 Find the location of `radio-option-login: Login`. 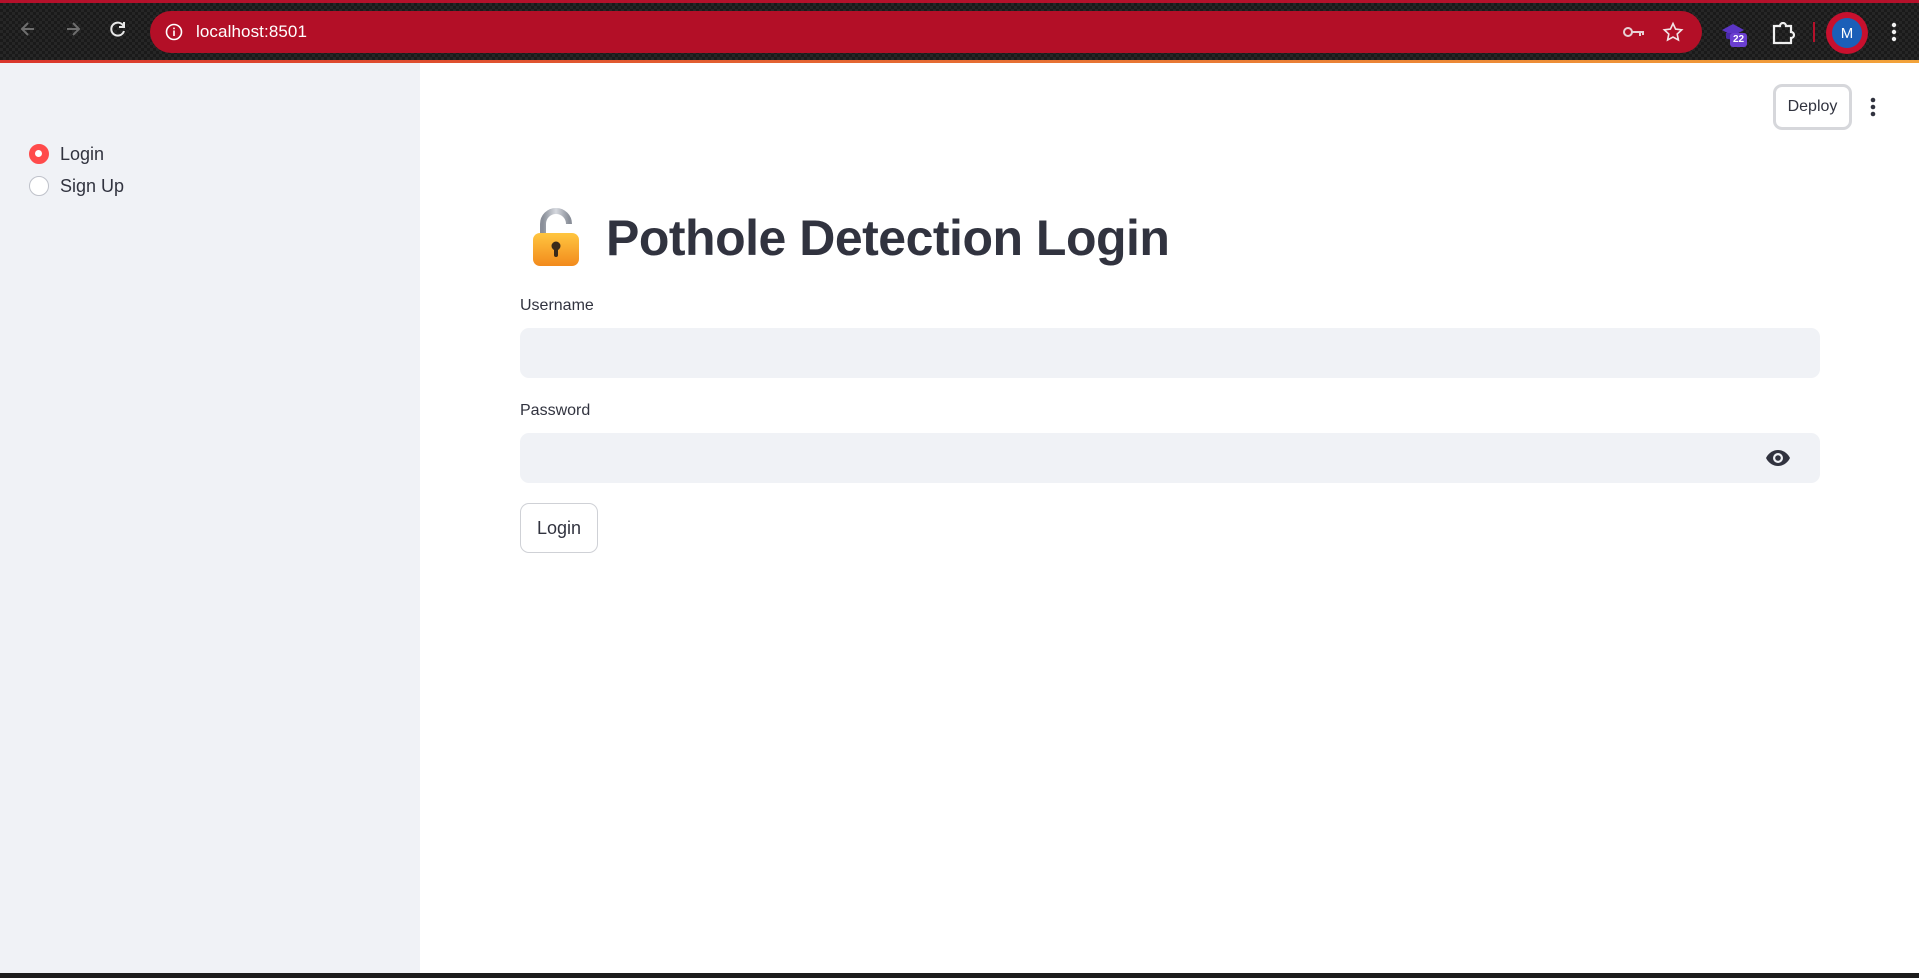

radio-option-login: Login is located at coordinates (76, 154).